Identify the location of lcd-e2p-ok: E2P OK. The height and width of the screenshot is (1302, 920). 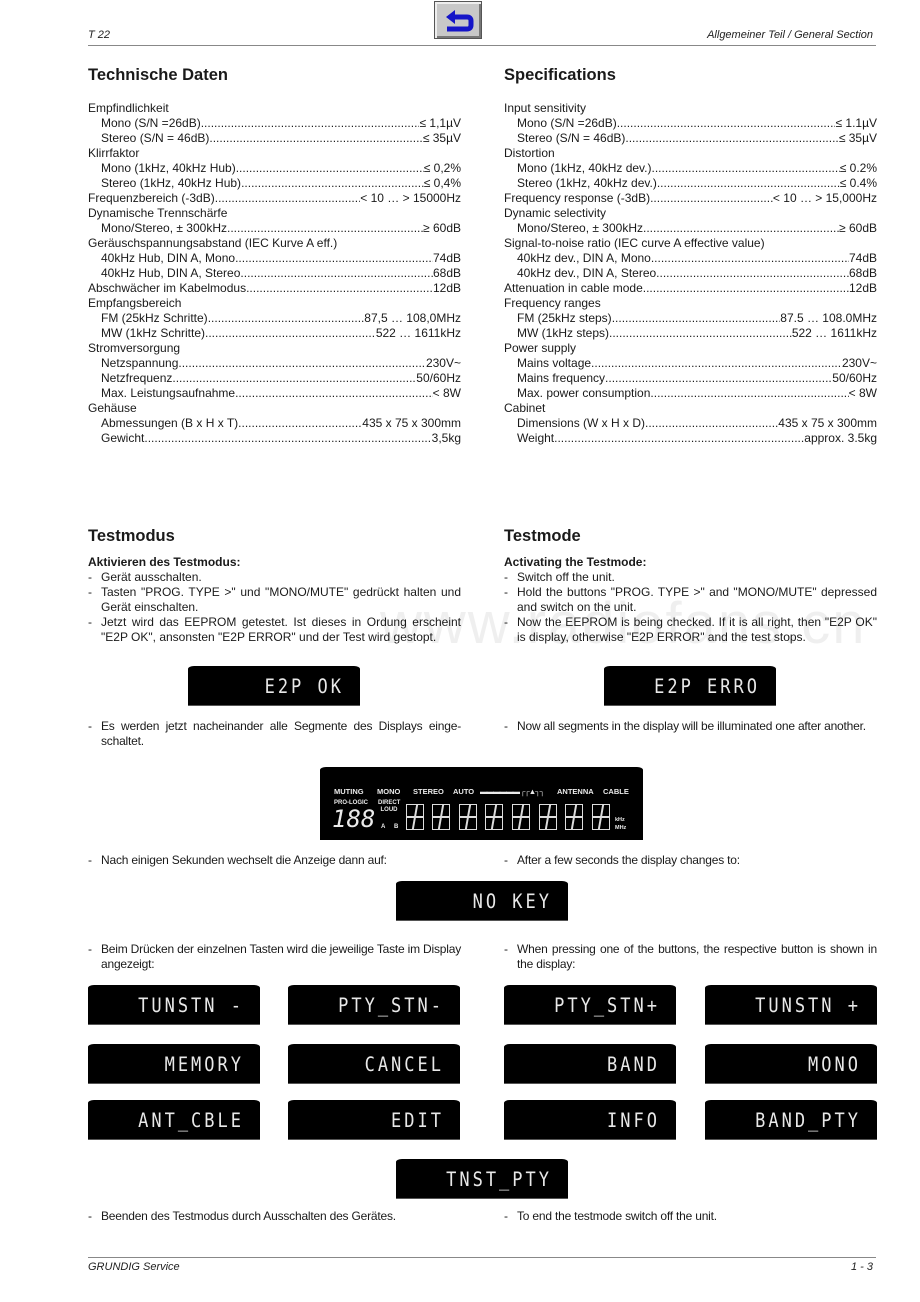
(274, 686).